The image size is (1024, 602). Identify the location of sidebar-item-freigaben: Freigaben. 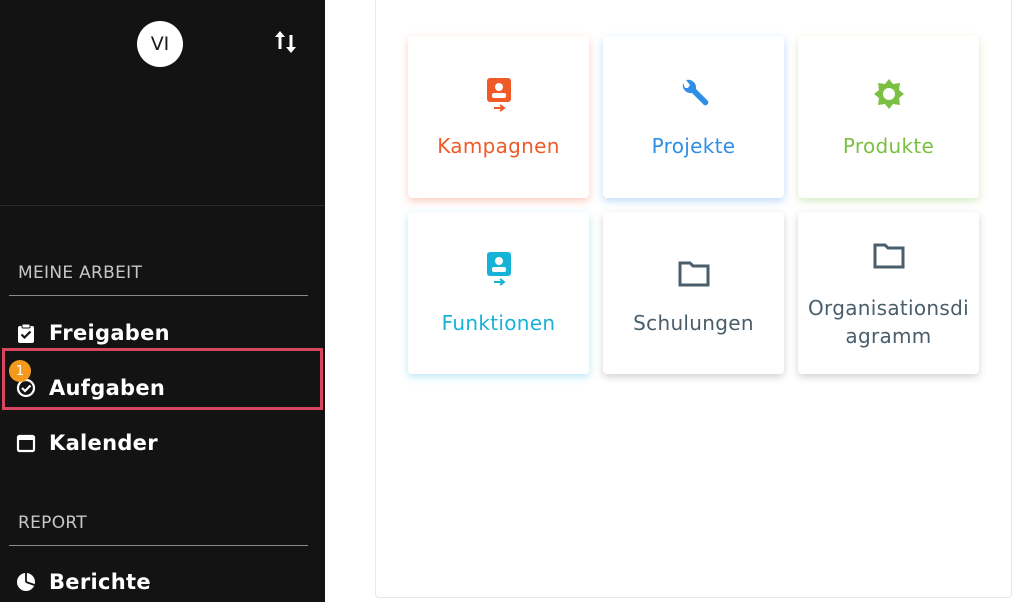
(93, 333).